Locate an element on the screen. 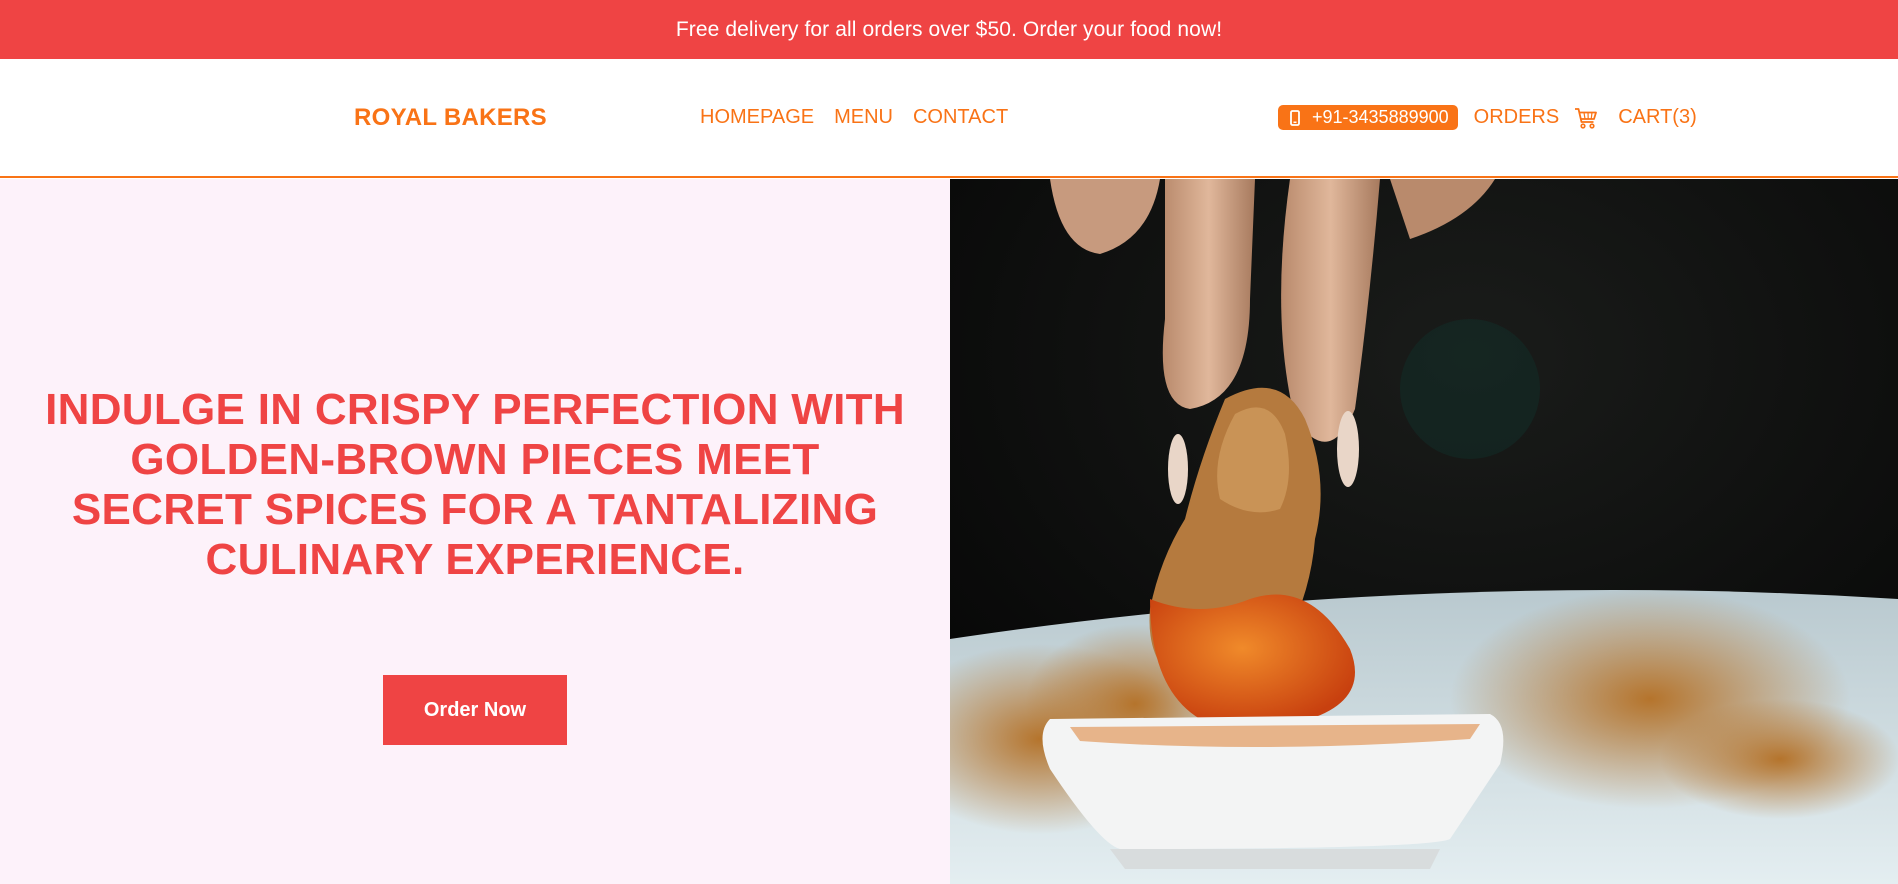 This screenshot has height=884, width=1898. nav-homepage: HOMEPAGE is located at coordinates (757, 117).